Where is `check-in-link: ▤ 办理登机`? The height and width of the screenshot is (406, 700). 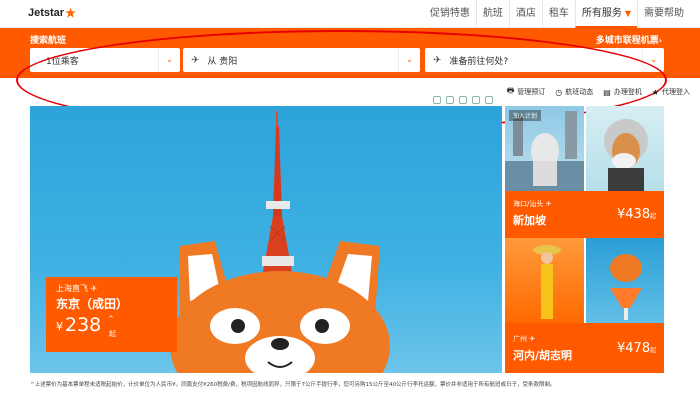
check-in-link: ▤ 办理登机 is located at coordinates (622, 92).